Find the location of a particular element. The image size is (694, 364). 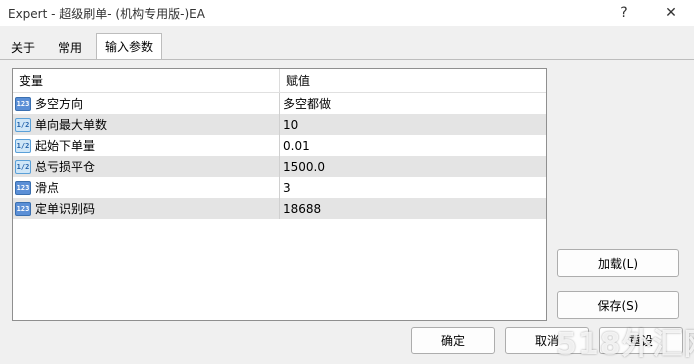

param-name-cell: 123 多空方向 is located at coordinates (49, 103).